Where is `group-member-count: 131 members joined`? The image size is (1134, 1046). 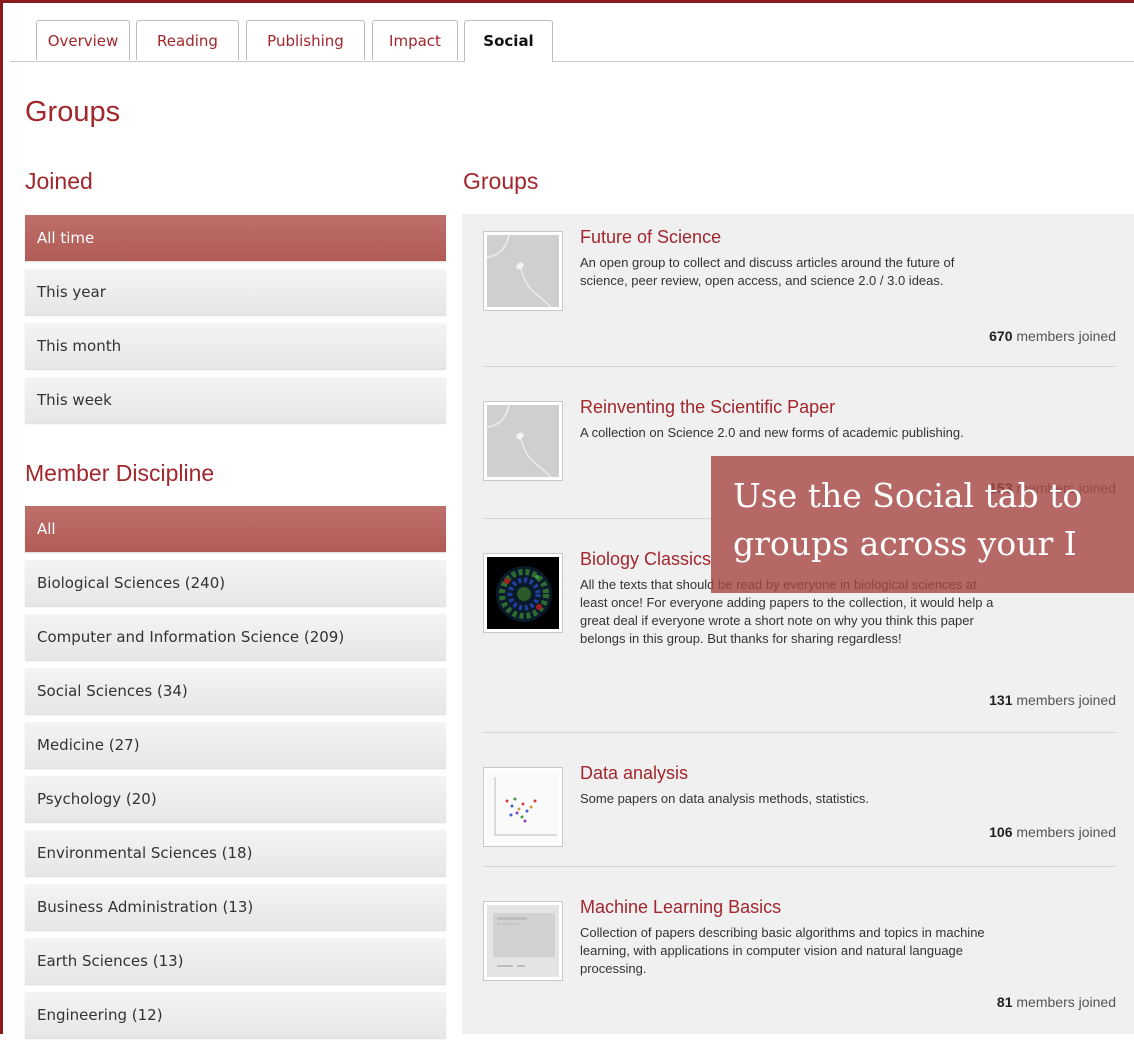 group-member-count: 131 members joined is located at coordinates (1052, 700).